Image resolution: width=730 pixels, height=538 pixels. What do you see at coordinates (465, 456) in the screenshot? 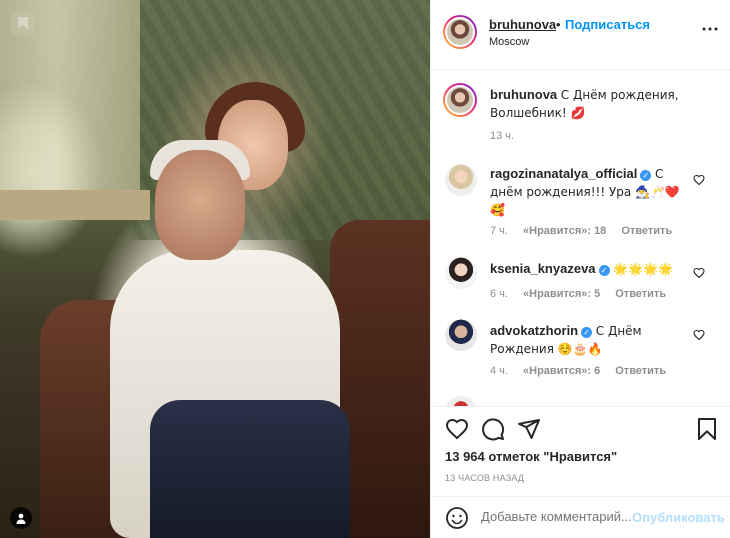
I see `likes-number: 13 964` at bounding box center [465, 456].